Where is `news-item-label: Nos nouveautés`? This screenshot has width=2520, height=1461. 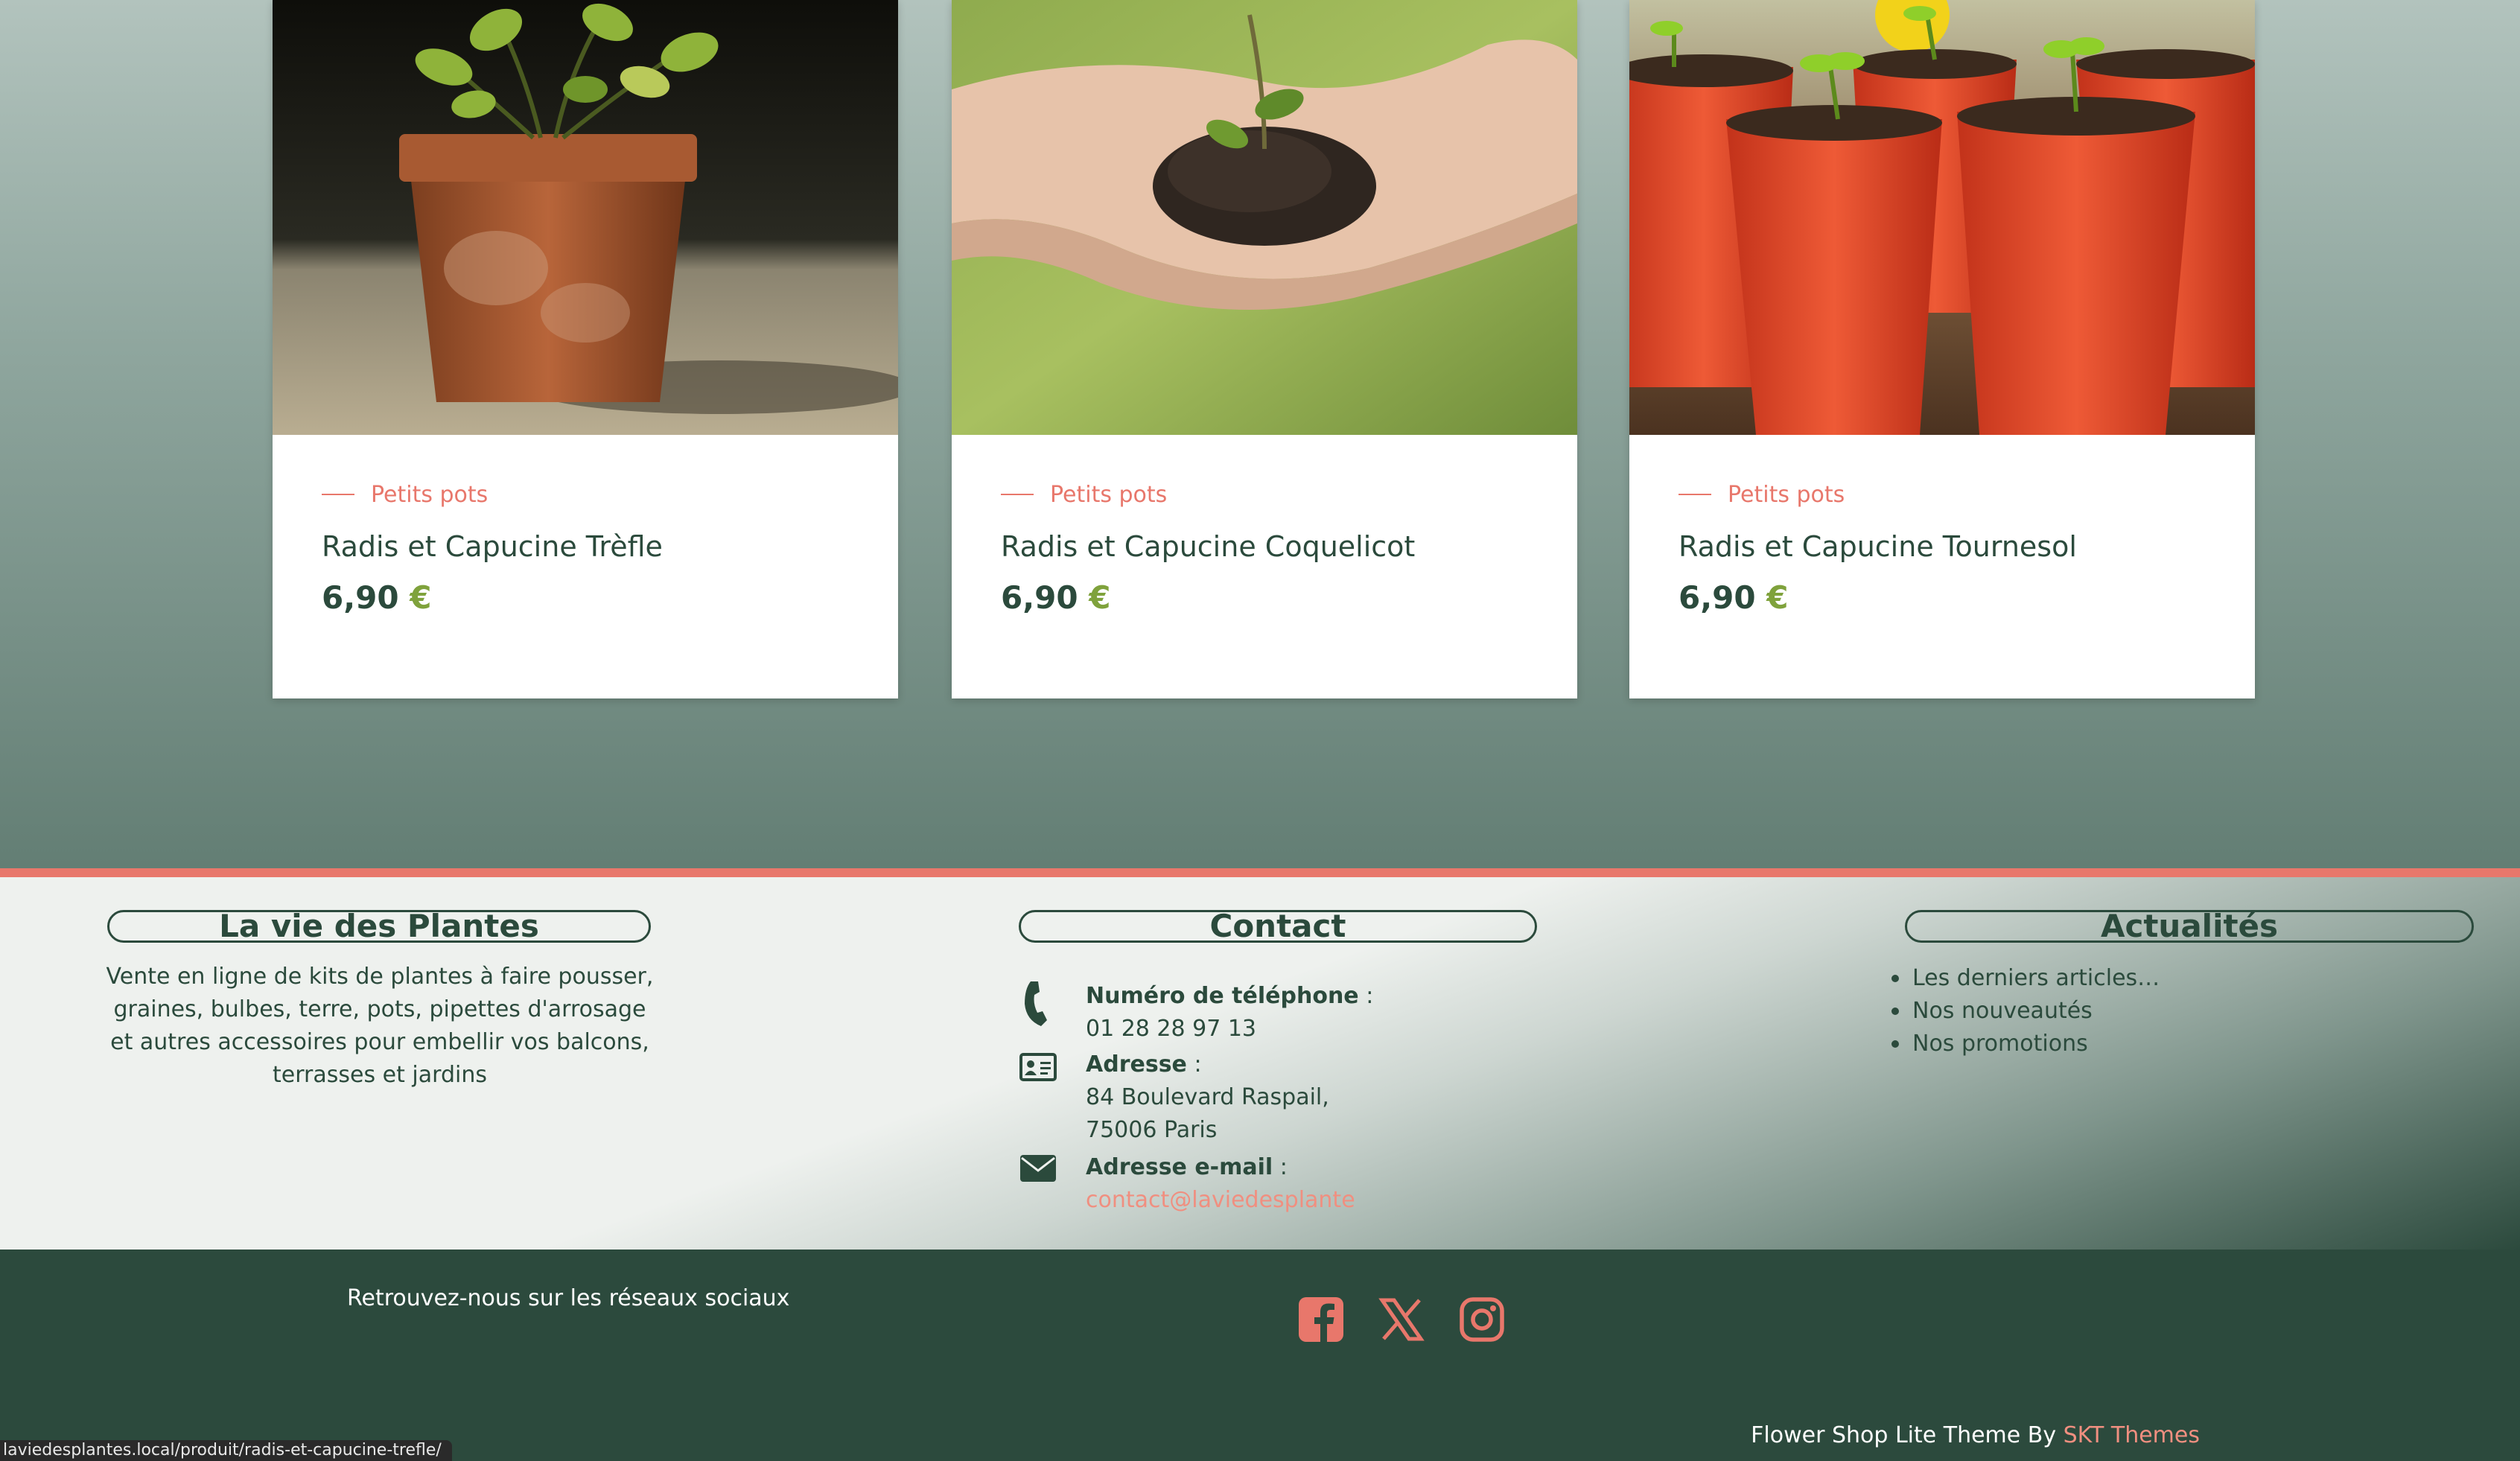 news-item-label: Nos nouveautés is located at coordinates (2002, 1012).